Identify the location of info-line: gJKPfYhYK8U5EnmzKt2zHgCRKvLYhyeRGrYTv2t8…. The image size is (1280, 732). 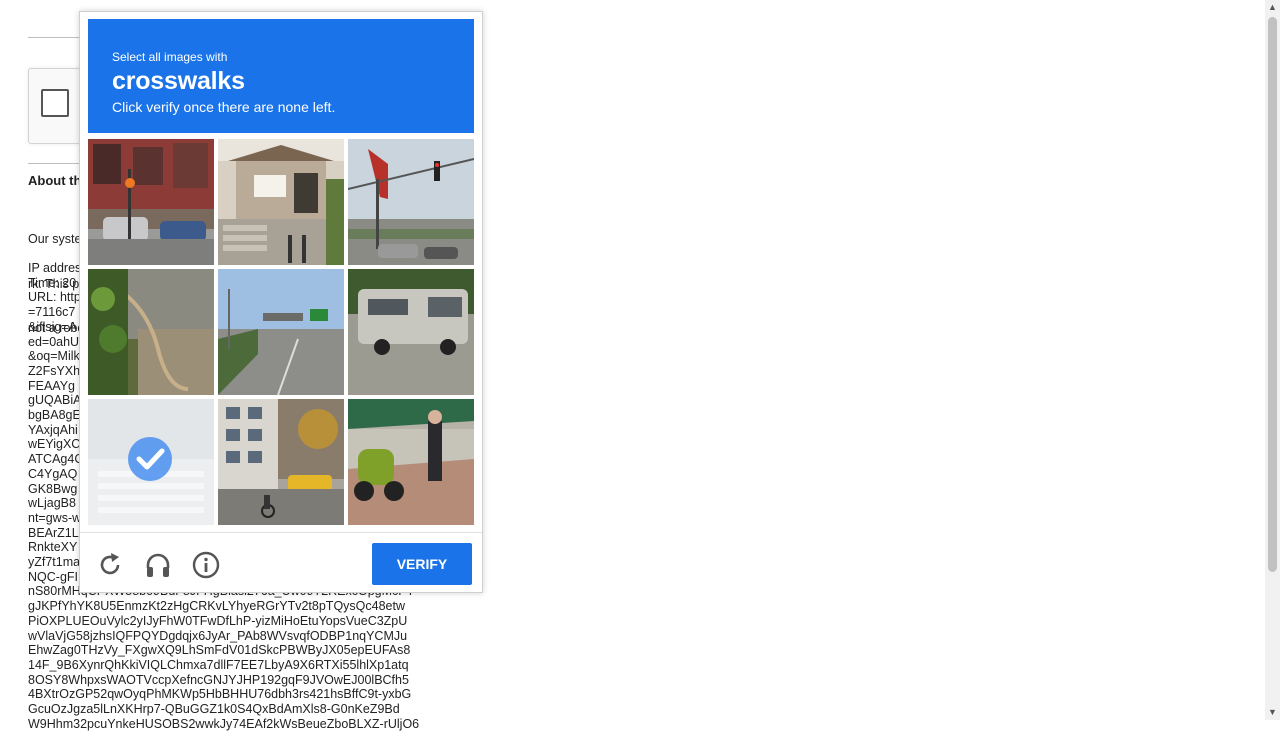
(216, 606).